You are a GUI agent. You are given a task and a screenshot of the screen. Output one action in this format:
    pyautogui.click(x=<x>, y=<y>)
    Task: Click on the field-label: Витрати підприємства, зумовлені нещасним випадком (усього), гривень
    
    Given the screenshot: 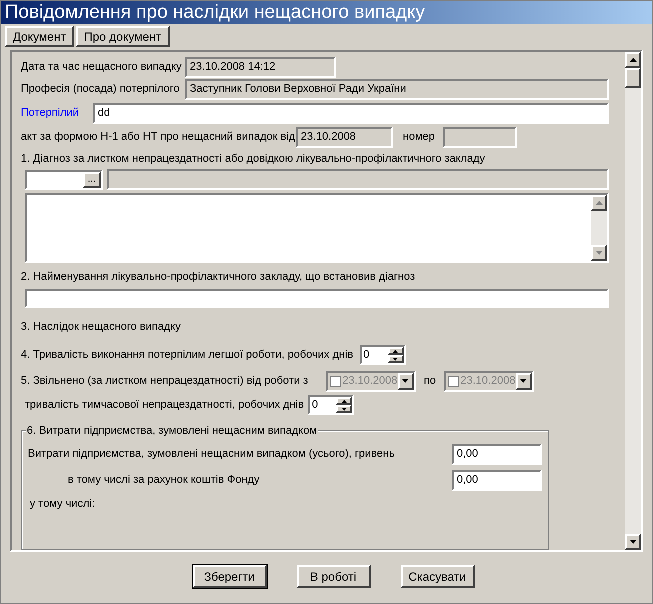 What is the action you would take?
    pyautogui.click(x=211, y=454)
    